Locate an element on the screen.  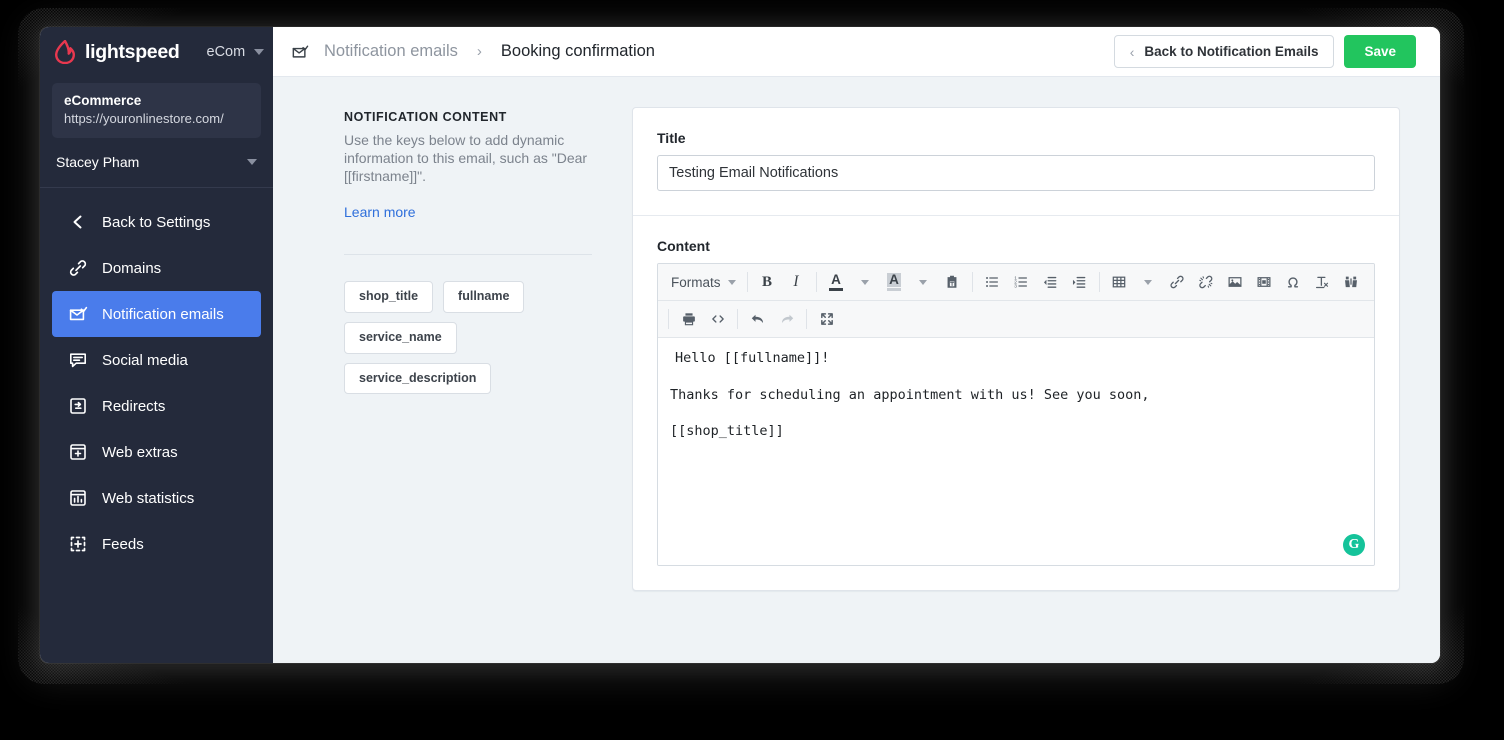
sidebar-item-web-statistics: Web statistics is located at coordinates (156, 498).